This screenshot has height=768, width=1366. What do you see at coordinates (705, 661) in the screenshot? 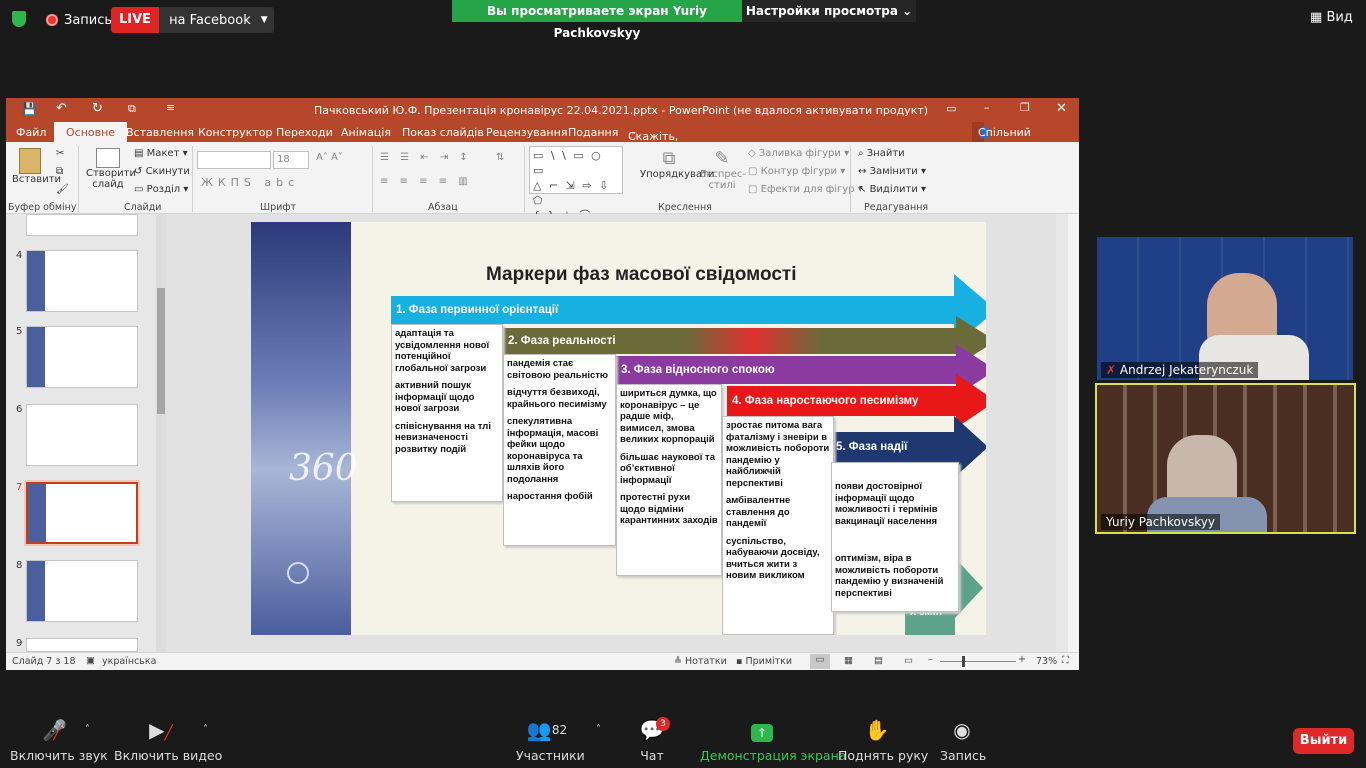
I see `notes-label: Нотатки` at bounding box center [705, 661].